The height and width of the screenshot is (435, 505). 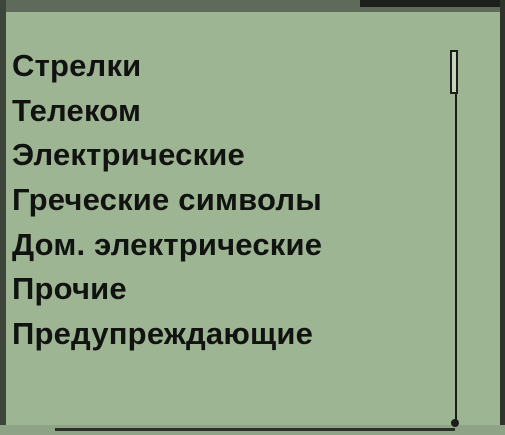 What do you see at coordinates (167, 155) in the screenshot?
I see `menu-item-electrical: Электрические` at bounding box center [167, 155].